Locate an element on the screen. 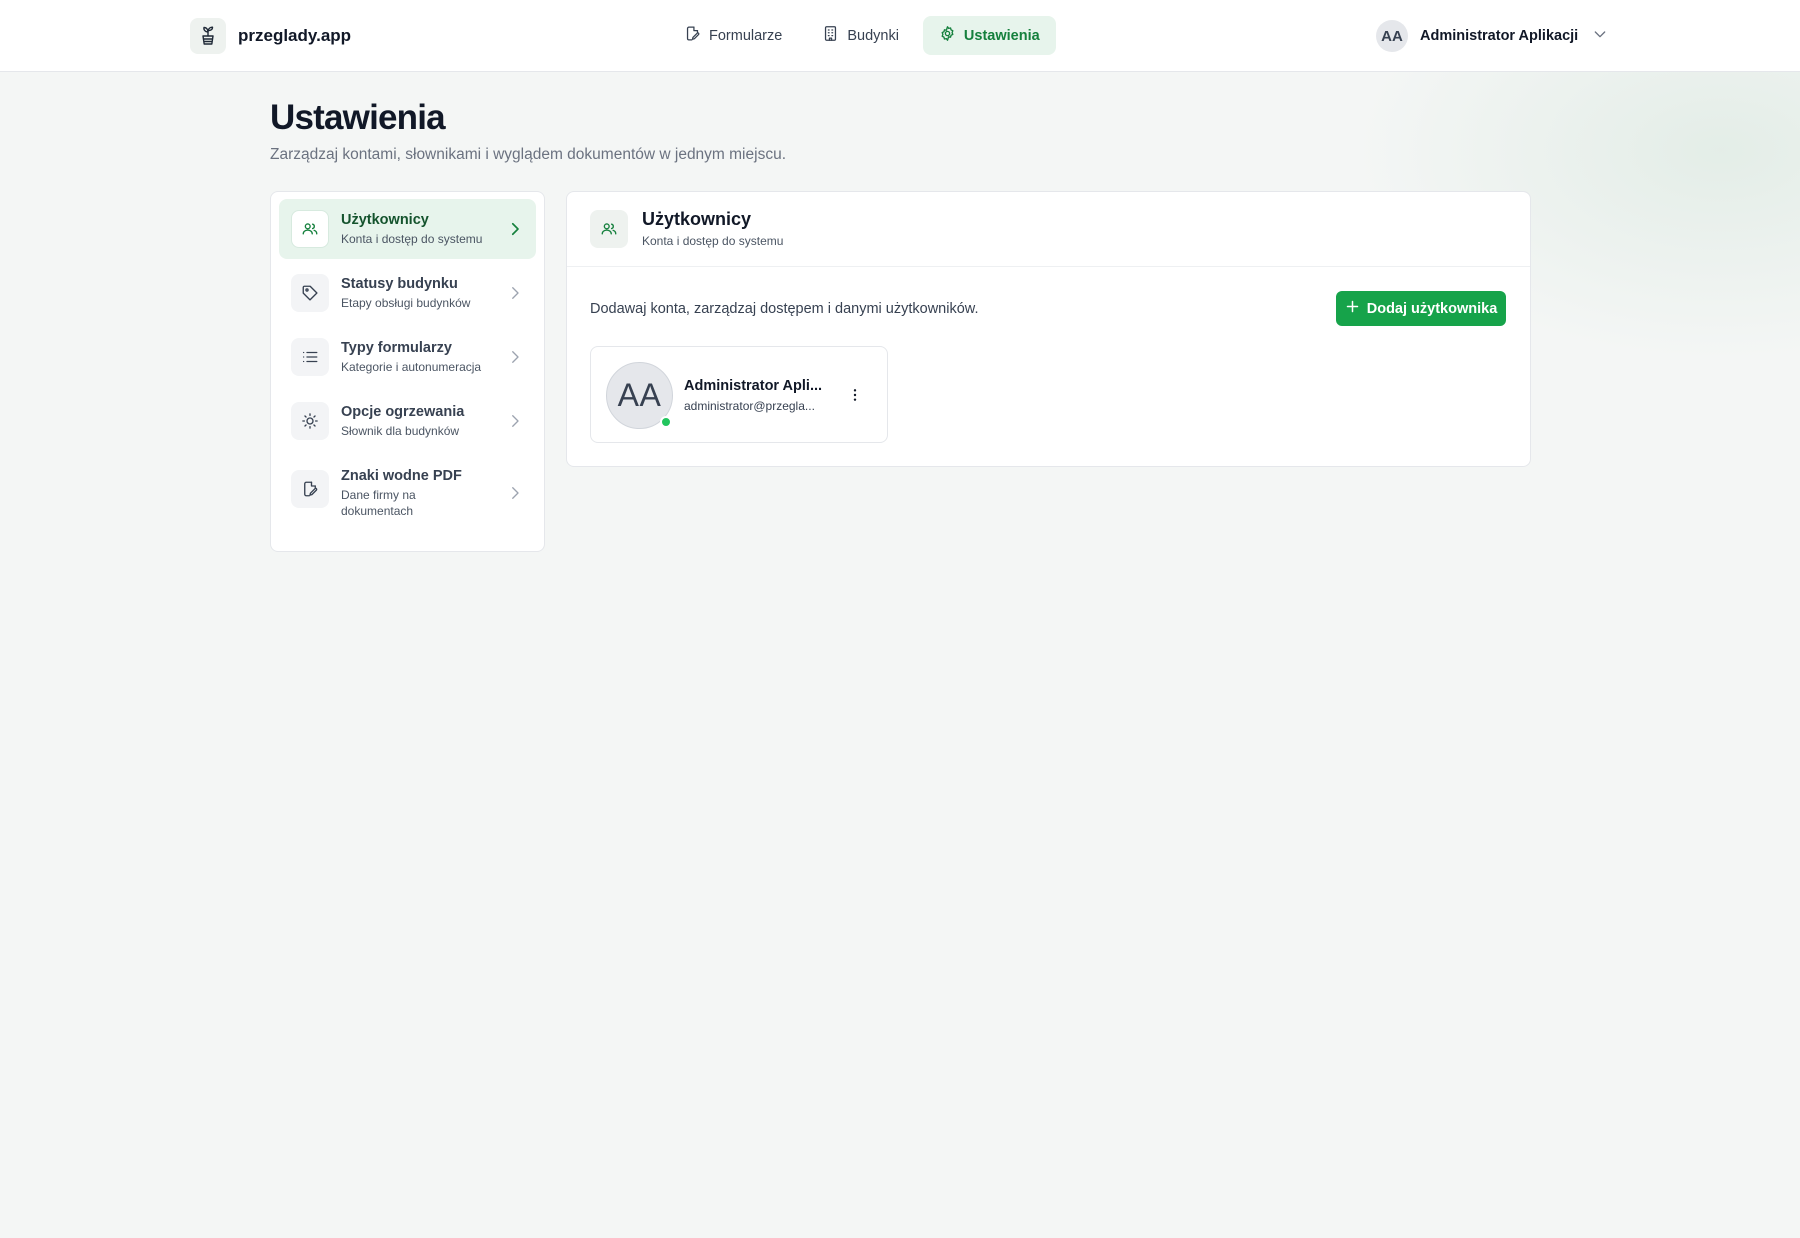 The image size is (1800, 1238). brand-name: przeglady.app is located at coordinates (295, 35).